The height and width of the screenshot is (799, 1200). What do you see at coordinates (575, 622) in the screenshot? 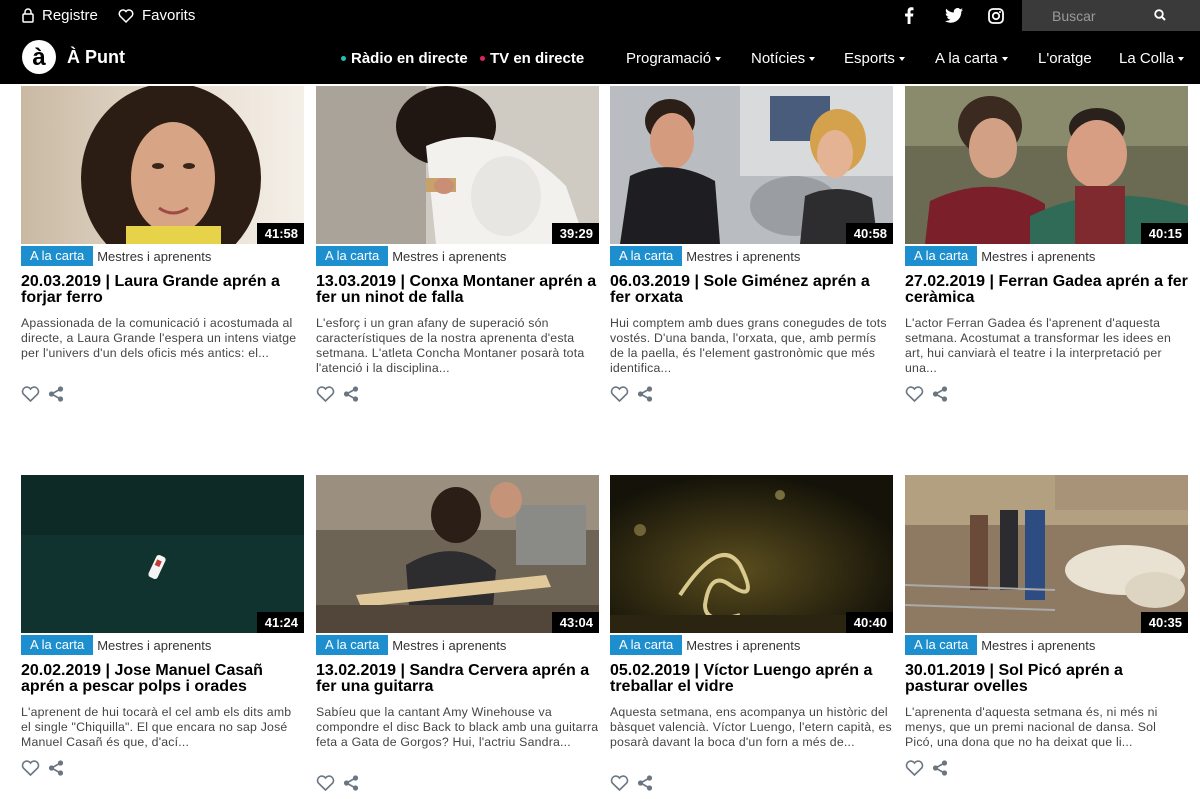
I see `duration-badge: 43:04` at bounding box center [575, 622].